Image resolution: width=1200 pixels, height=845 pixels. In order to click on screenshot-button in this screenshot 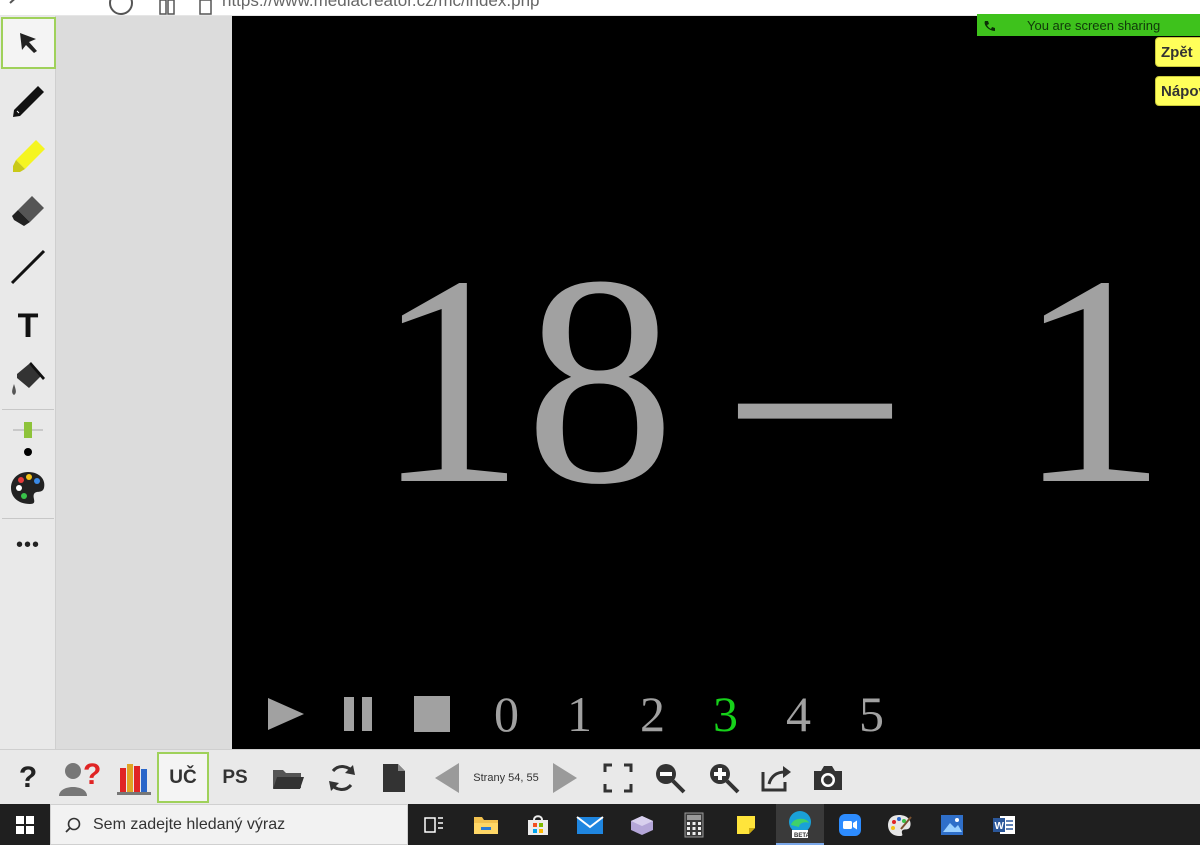, I will do `click(828, 777)`.